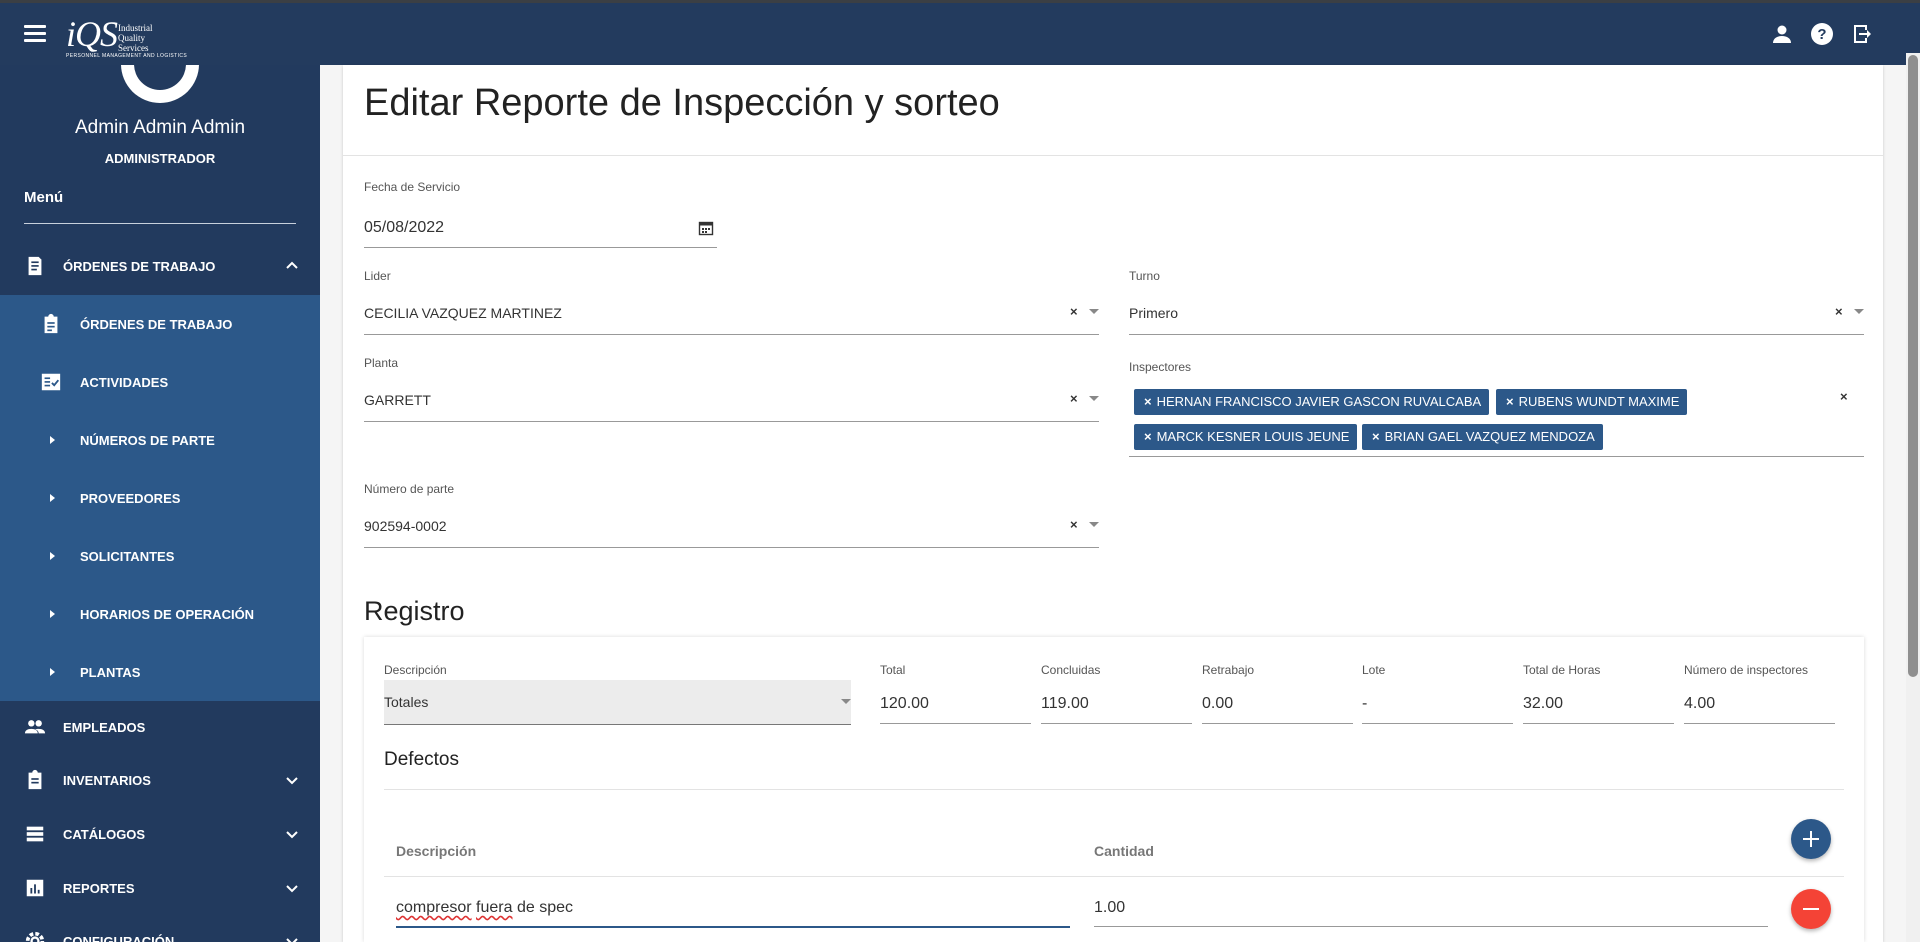 This screenshot has height=942, width=1920. Describe the element at coordinates (1217, 704) in the screenshot. I see `retrabajo-input: 0.00` at that location.